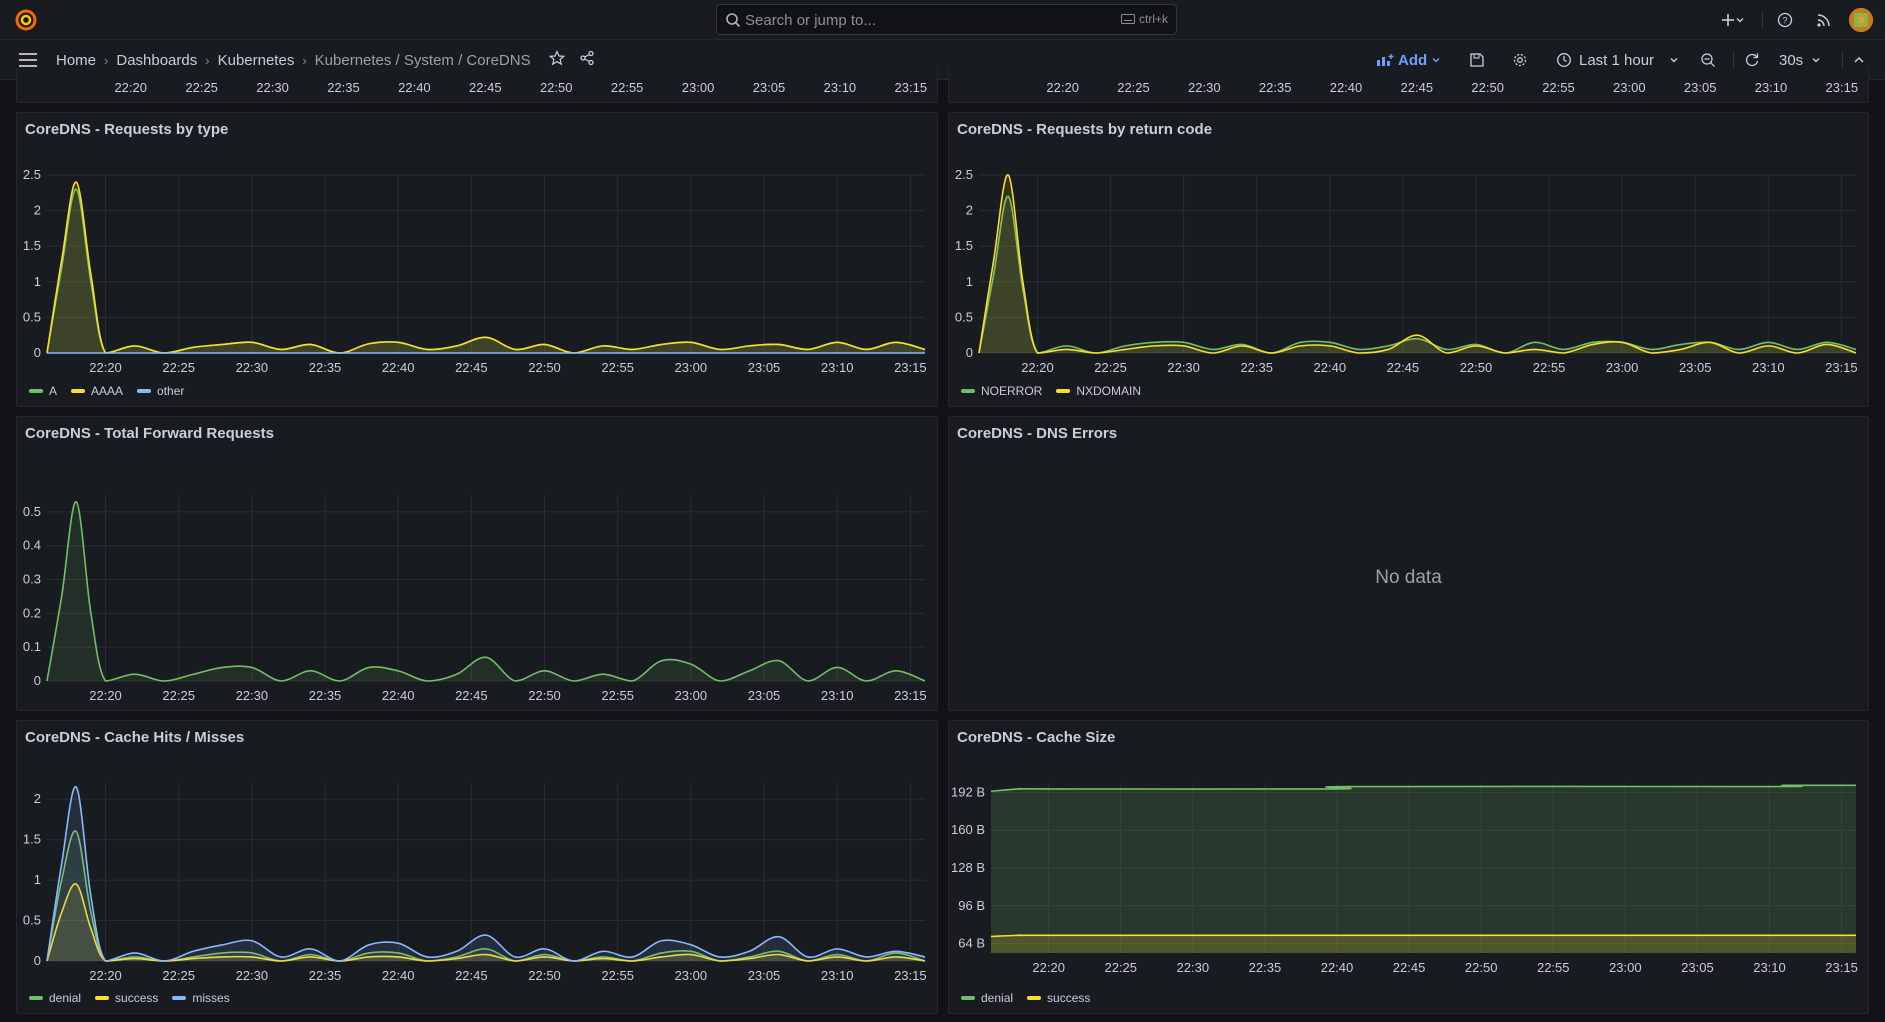  I want to click on clock-icon, so click(1564, 60).